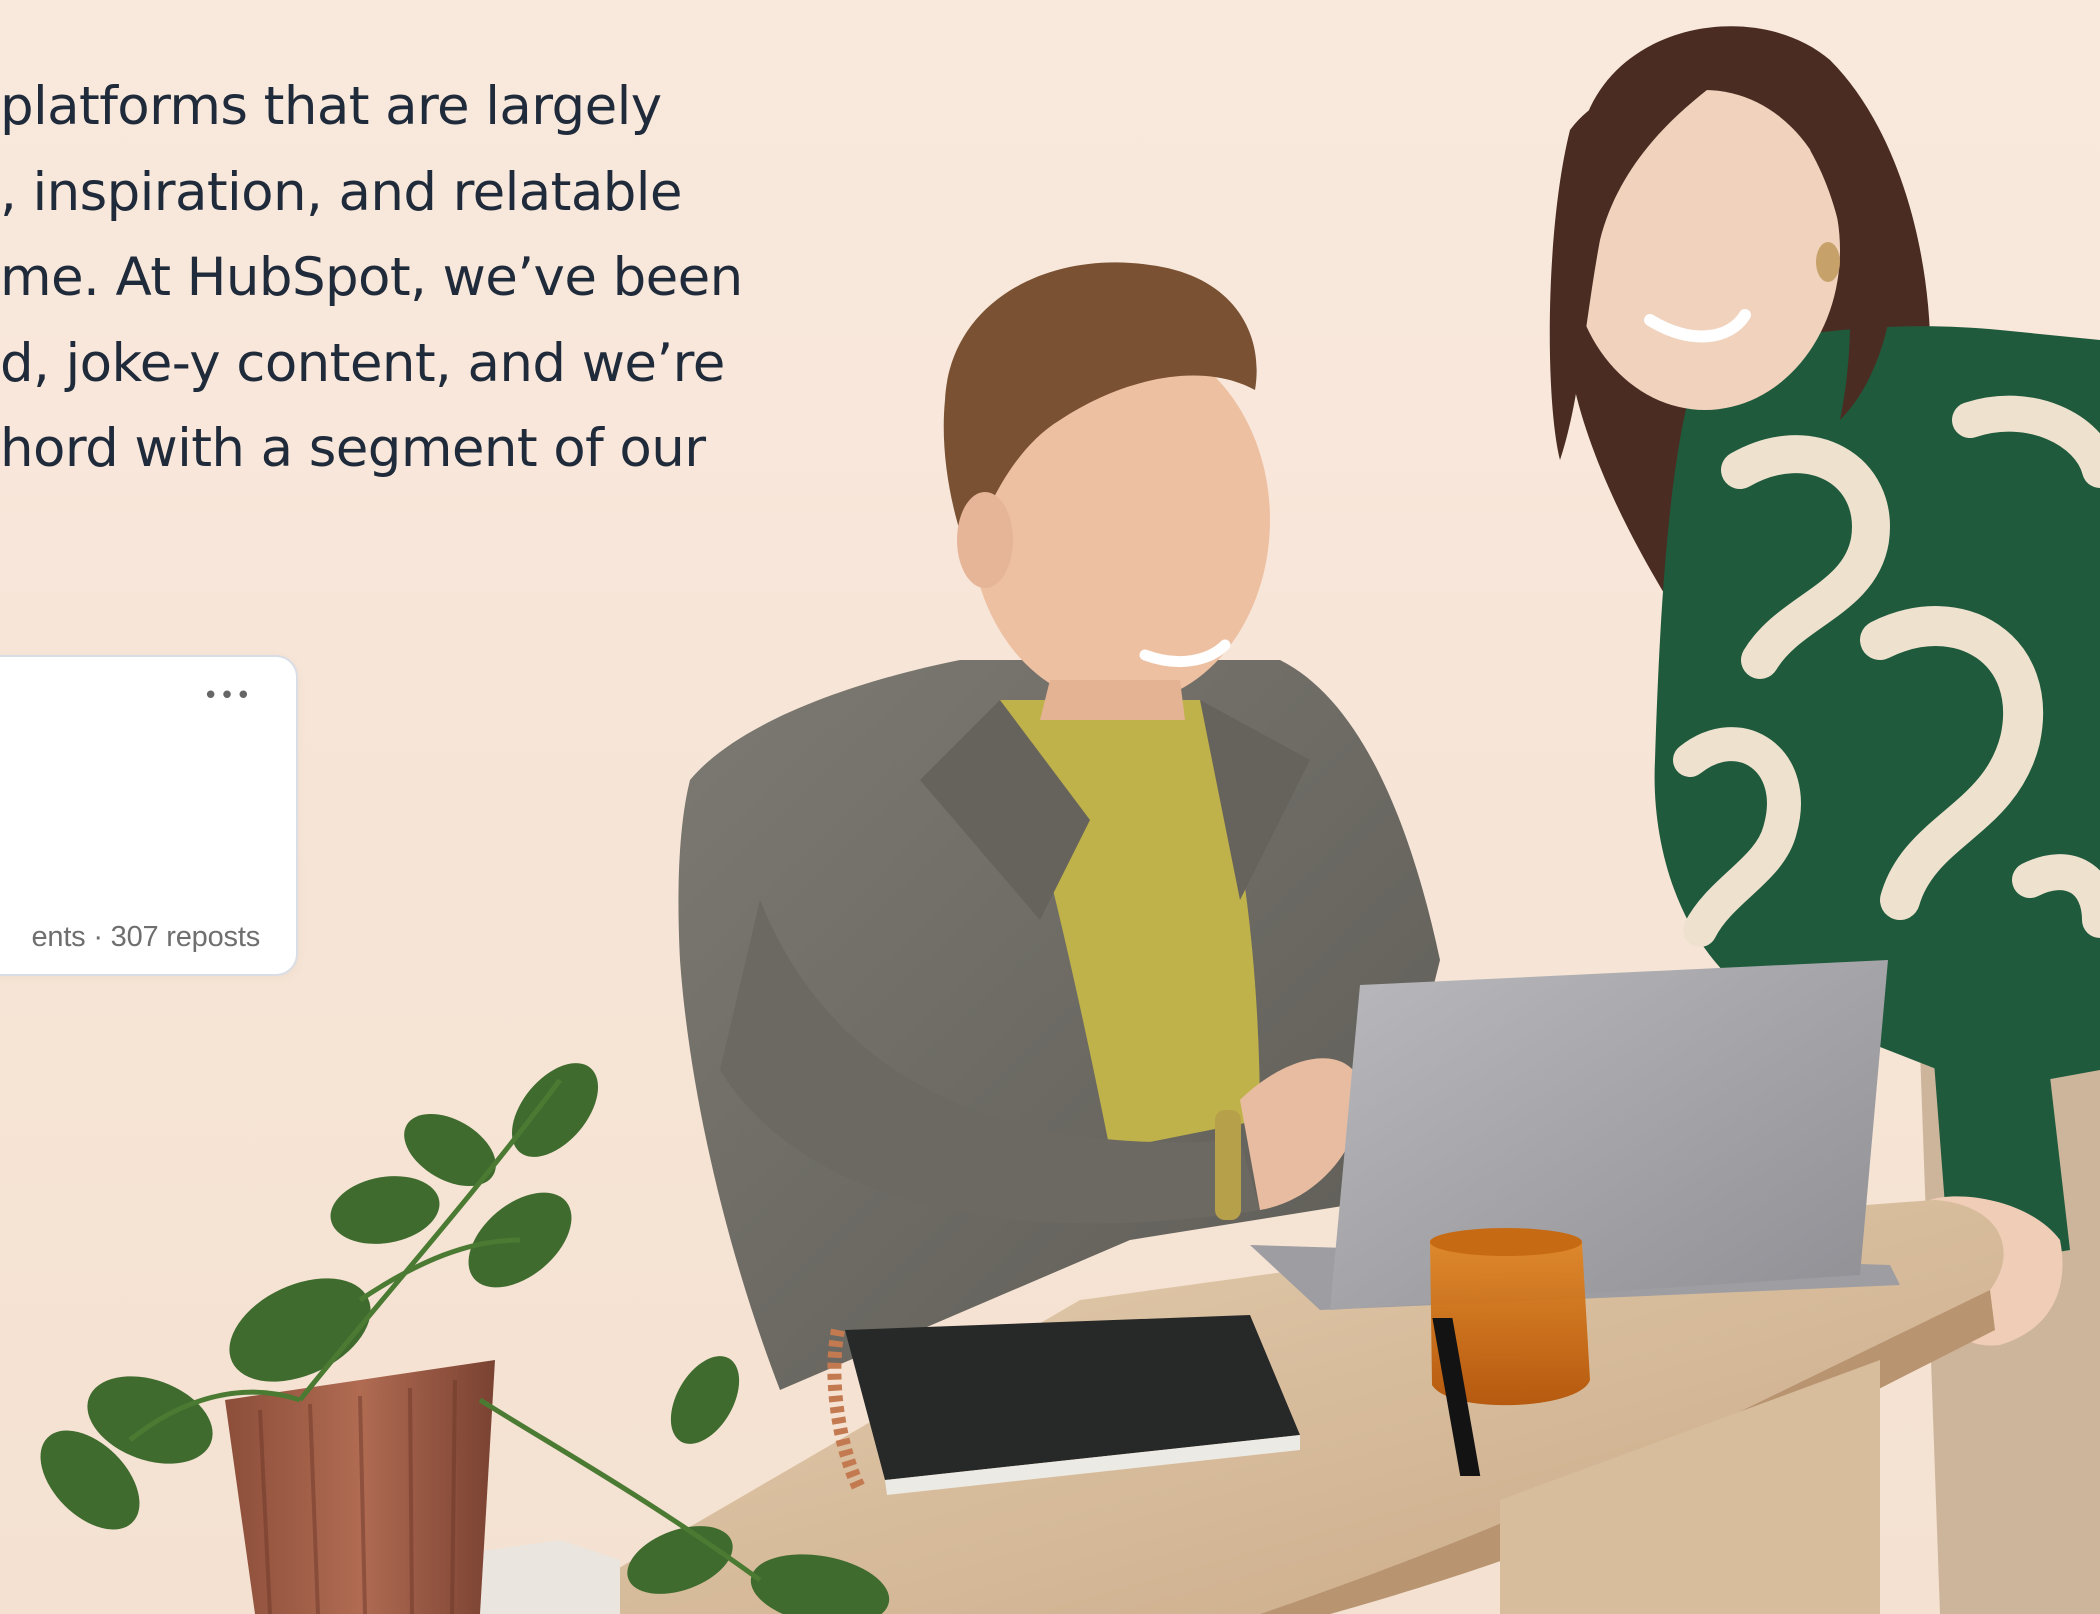  What do you see at coordinates (149, 815) in the screenshot?
I see `social-post-card: ••• ents · 307 reposts` at bounding box center [149, 815].